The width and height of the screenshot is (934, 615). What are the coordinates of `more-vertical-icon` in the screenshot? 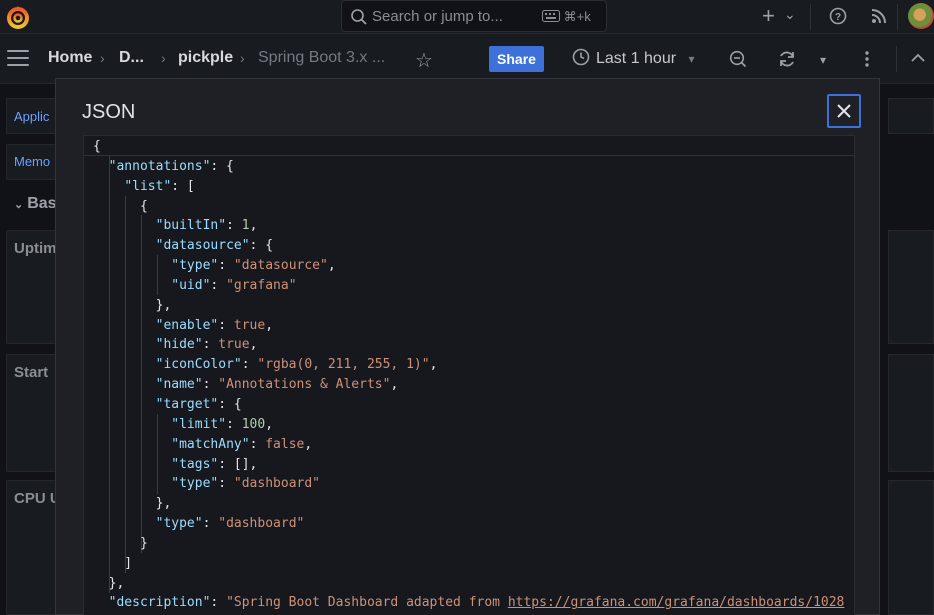 It's located at (867, 59).